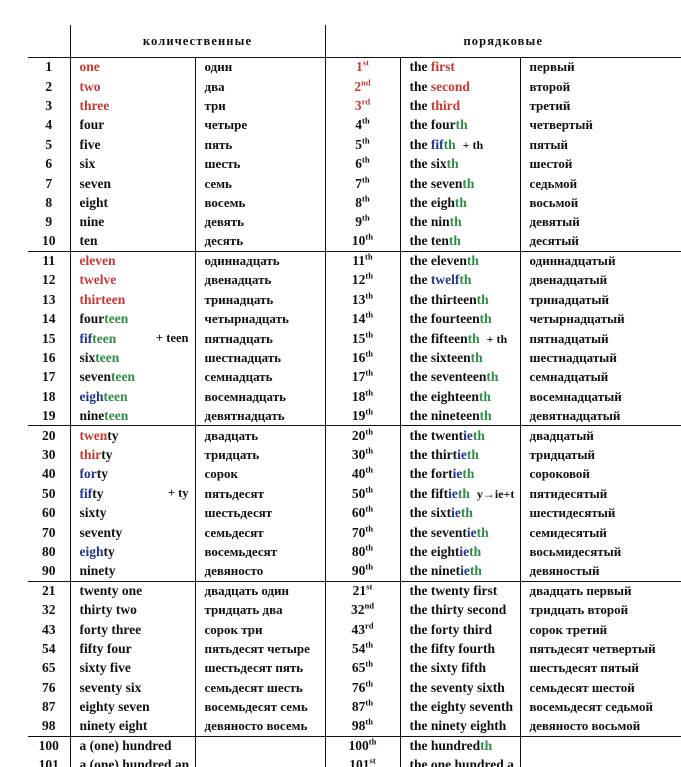  What do you see at coordinates (132, 145) in the screenshot?
I see `cardinal-word: five` at bounding box center [132, 145].